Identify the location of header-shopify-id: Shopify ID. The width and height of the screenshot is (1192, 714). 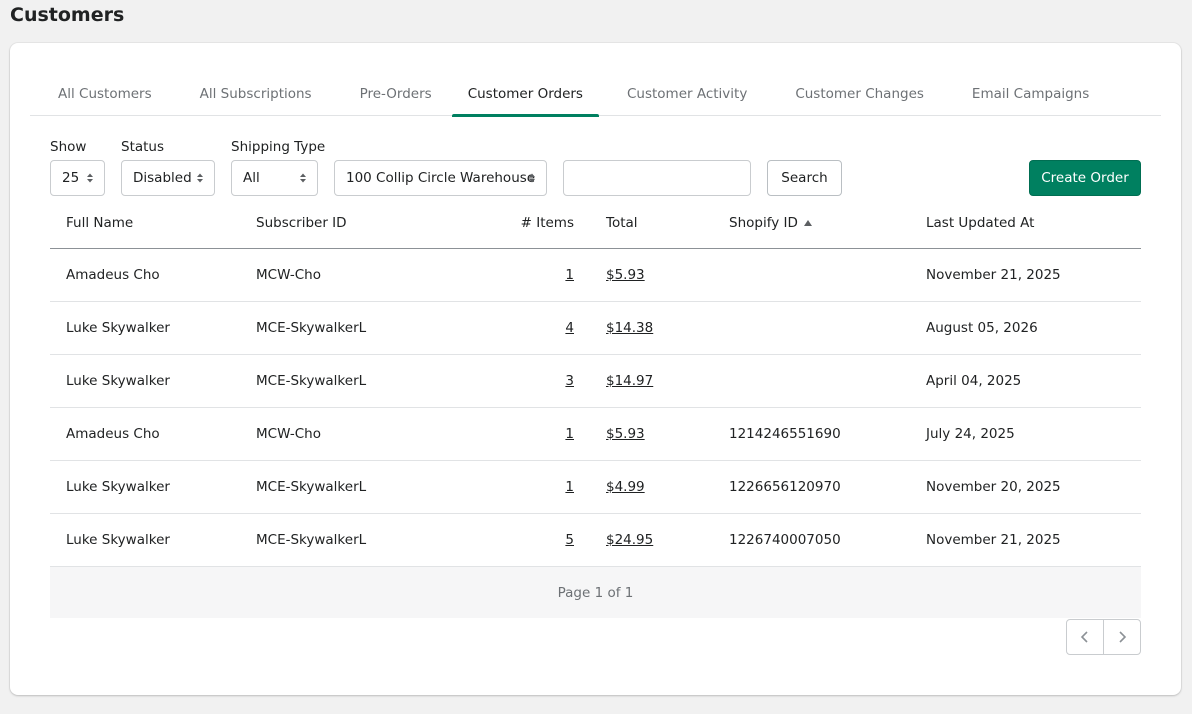
(770, 223).